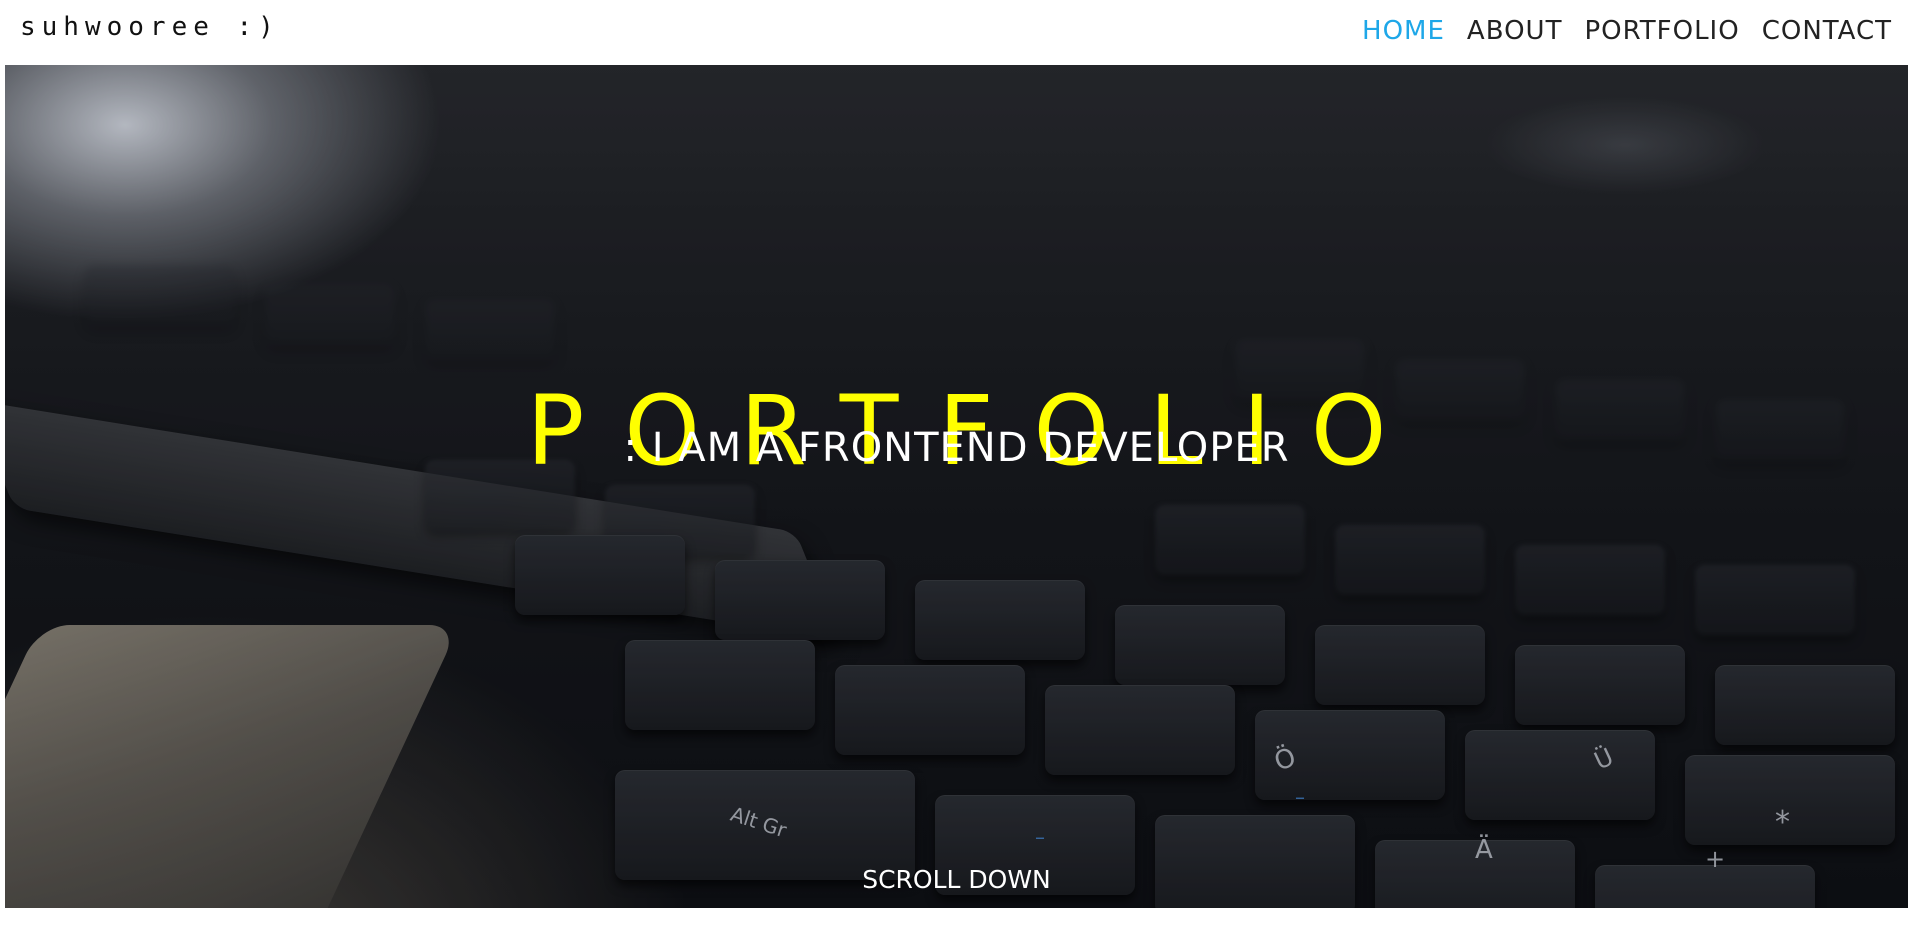  Describe the element at coordinates (956, 448) in the screenshot. I see `hero-subtitle: : I AM A FRONTEND DEVELOPER` at that location.